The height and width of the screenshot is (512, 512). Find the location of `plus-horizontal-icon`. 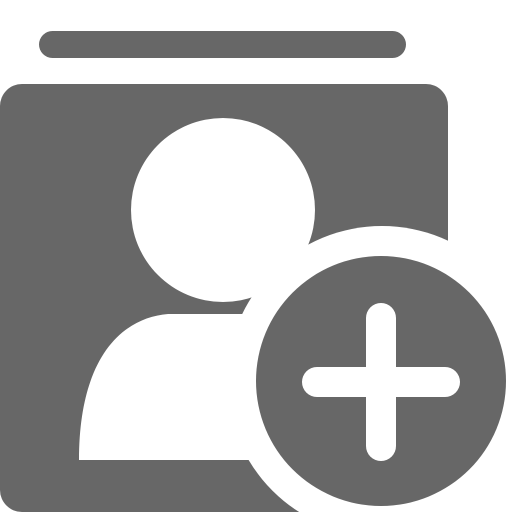

plus-horizontal-icon is located at coordinates (381, 382).